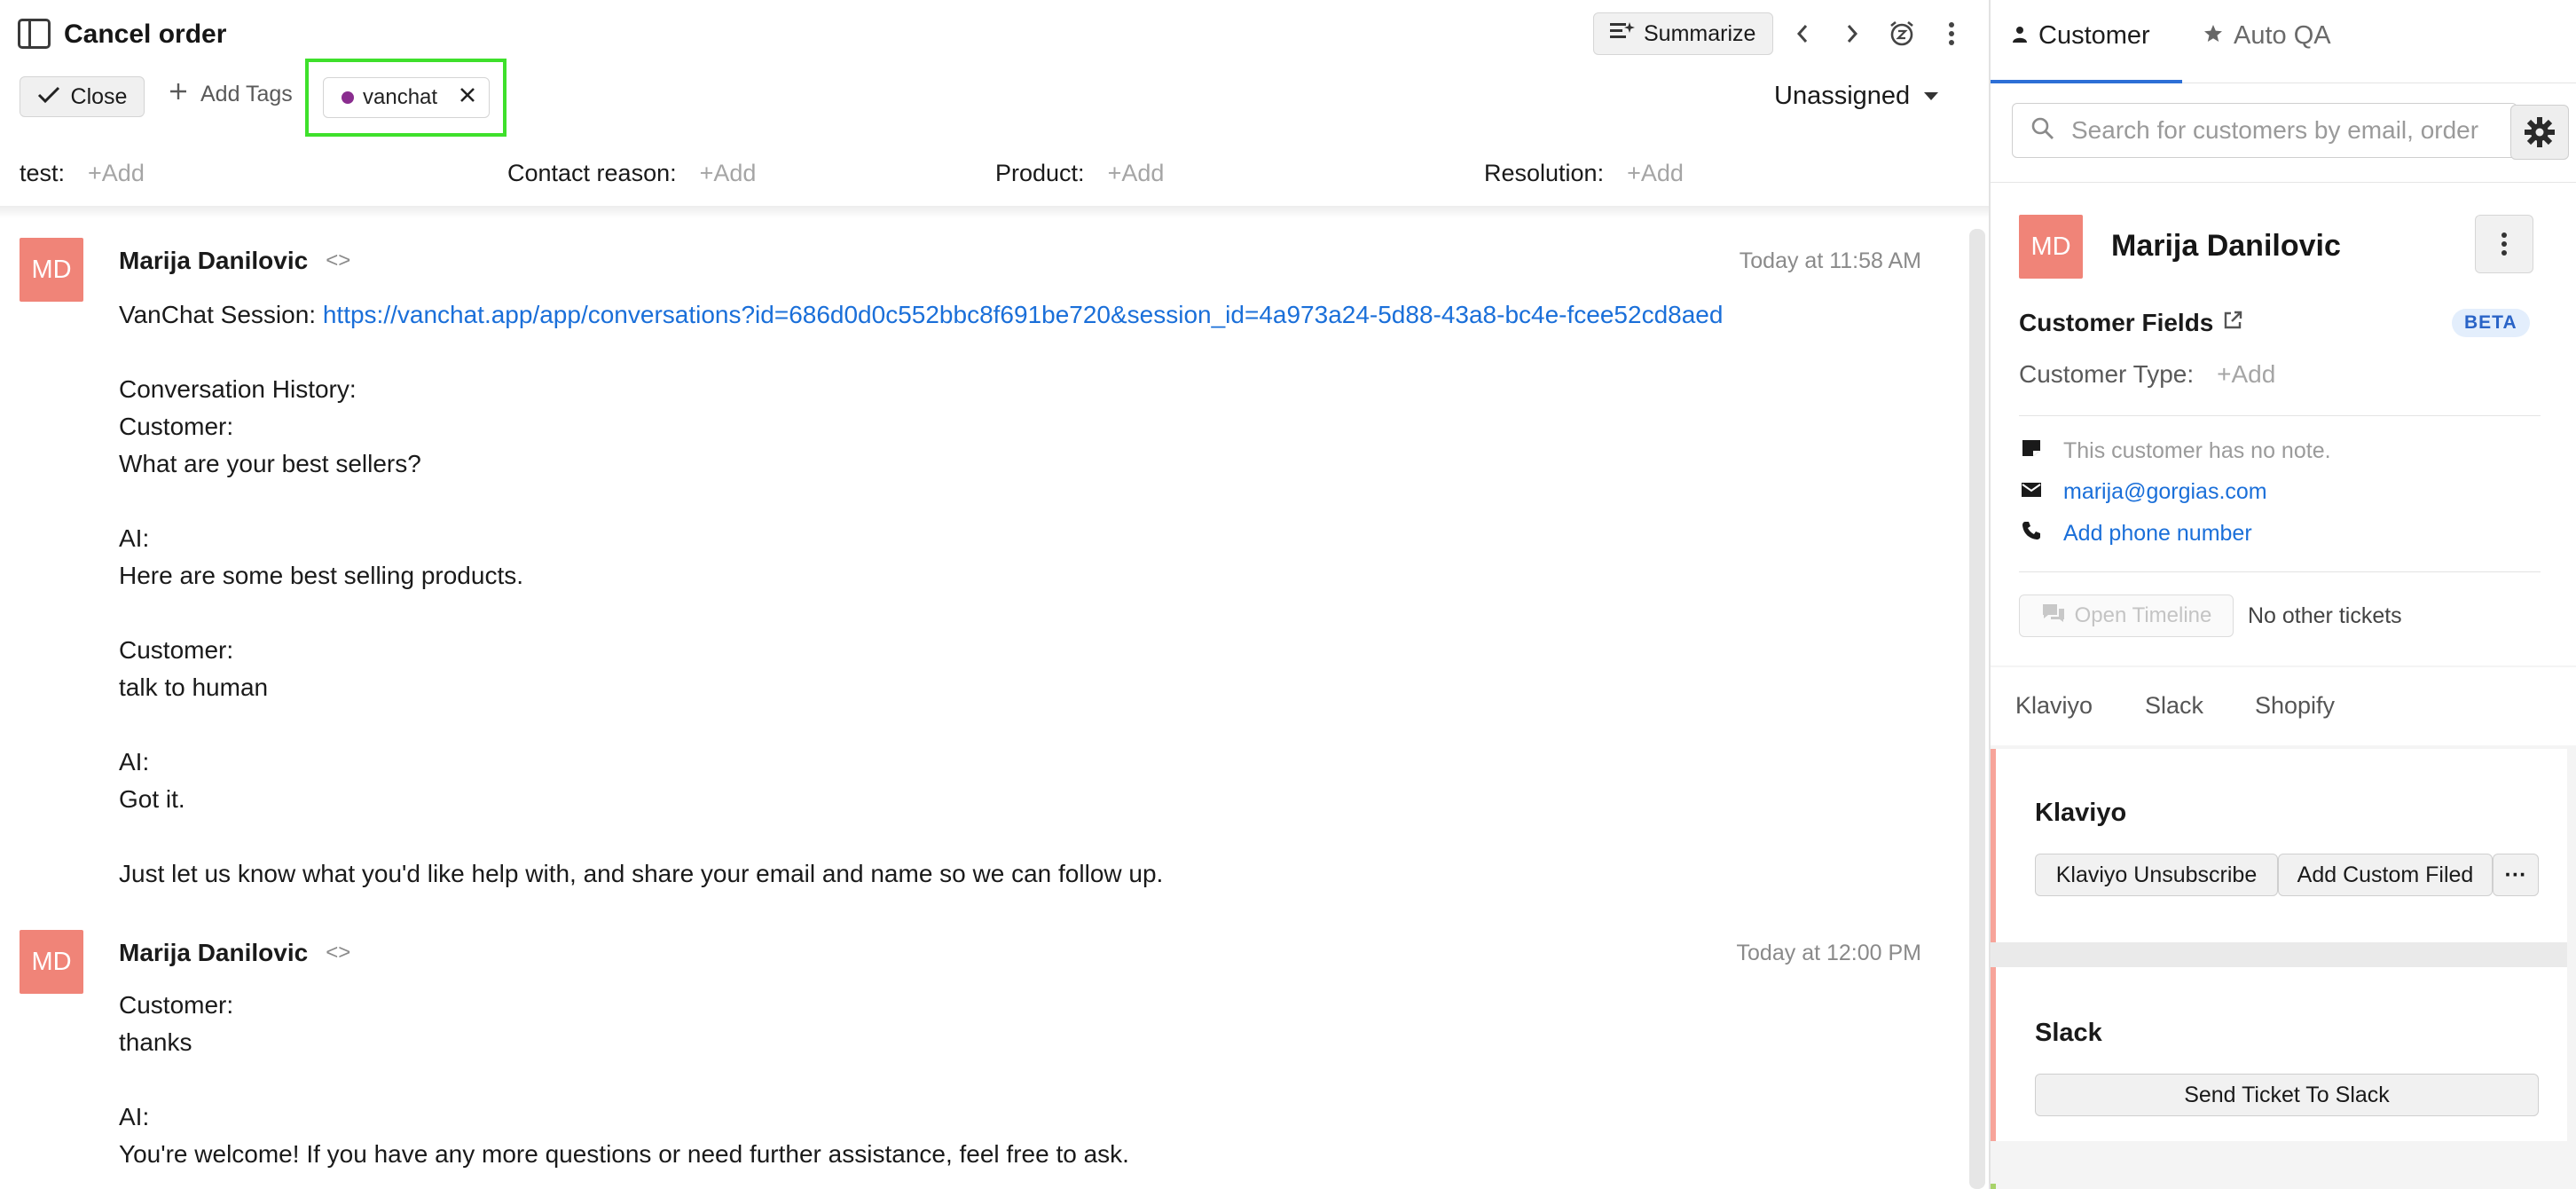 The image size is (2576, 1189). Describe the element at coordinates (1700, 33) in the screenshot. I see `summarize-label: Summarize` at that location.